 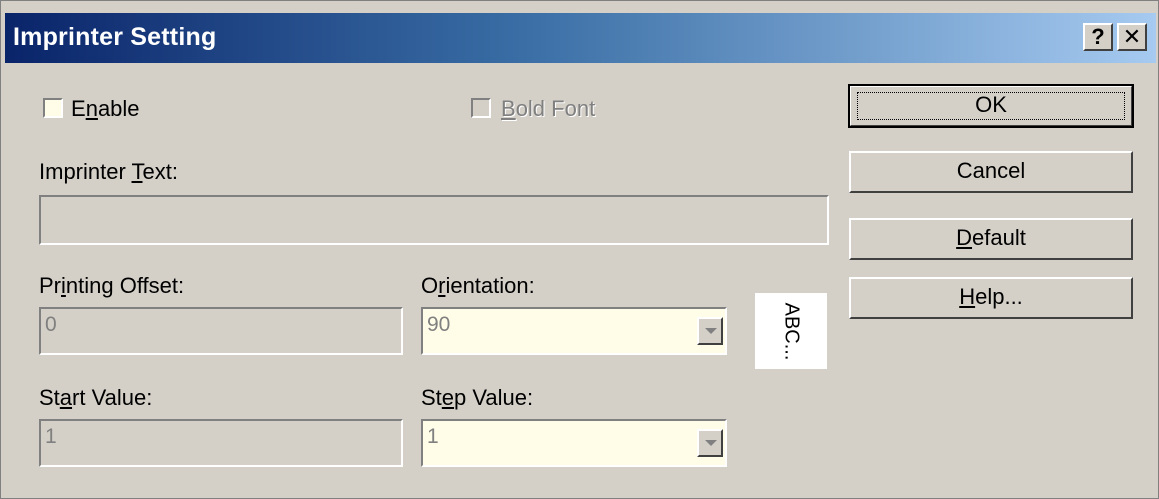 What do you see at coordinates (477, 397) in the screenshot?
I see `step-value-label: Step Value:` at bounding box center [477, 397].